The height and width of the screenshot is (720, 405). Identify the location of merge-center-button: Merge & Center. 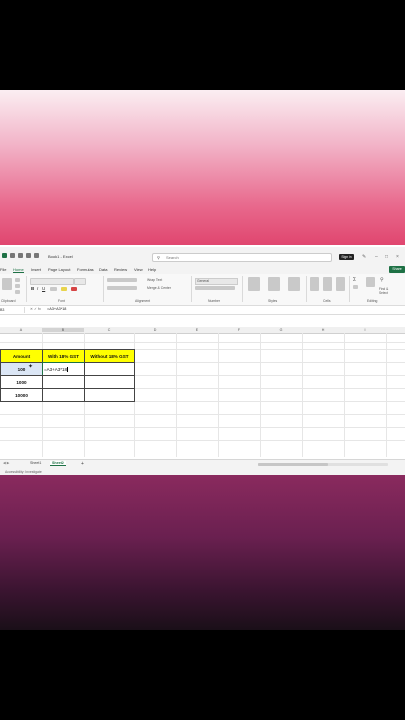
(159, 288).